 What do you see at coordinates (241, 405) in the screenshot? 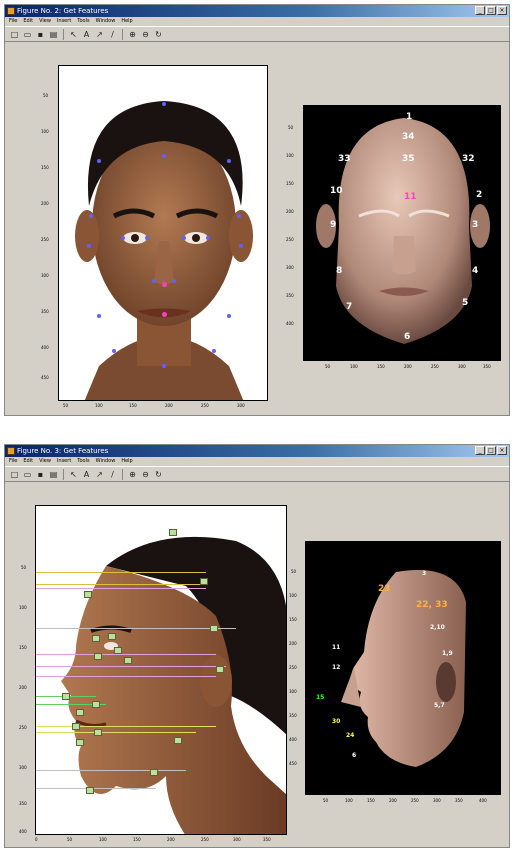
I see `x-tick-label: 300` at bounding box center [241, 405].